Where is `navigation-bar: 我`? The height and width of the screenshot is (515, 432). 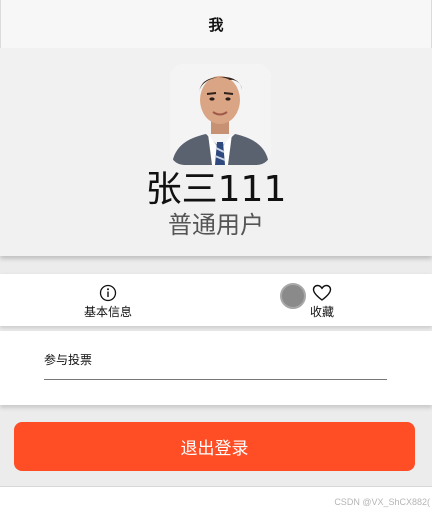
navigation-bar: 我 is located at coordinates (216, 24).